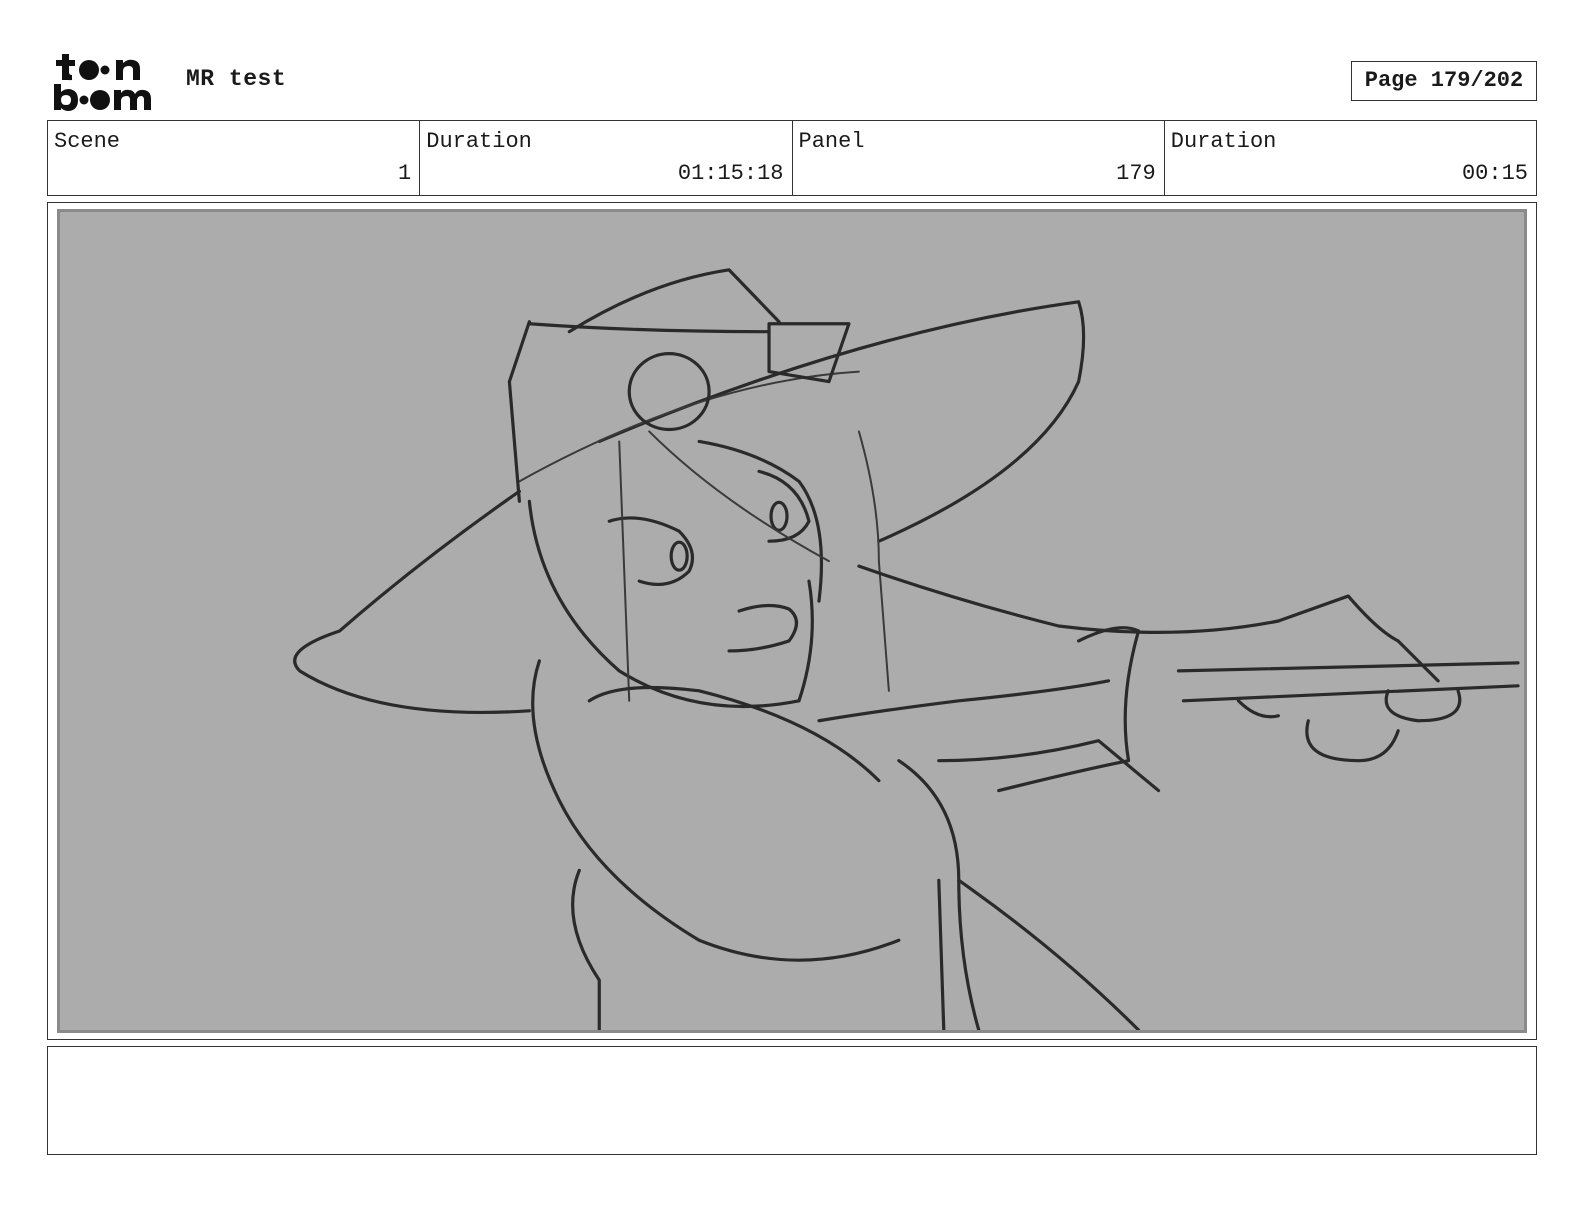 The width and height of the screenshot is (1584, 1224). I want to click on panel-label: Panel, so click(831, 141).